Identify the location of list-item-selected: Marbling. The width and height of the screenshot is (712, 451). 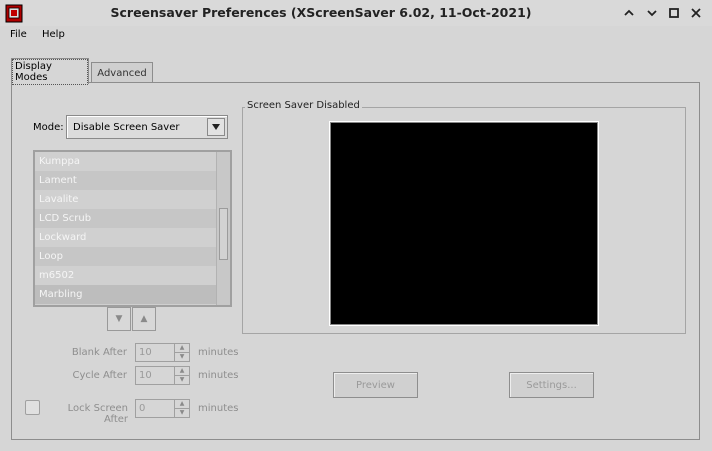
(132, 294).